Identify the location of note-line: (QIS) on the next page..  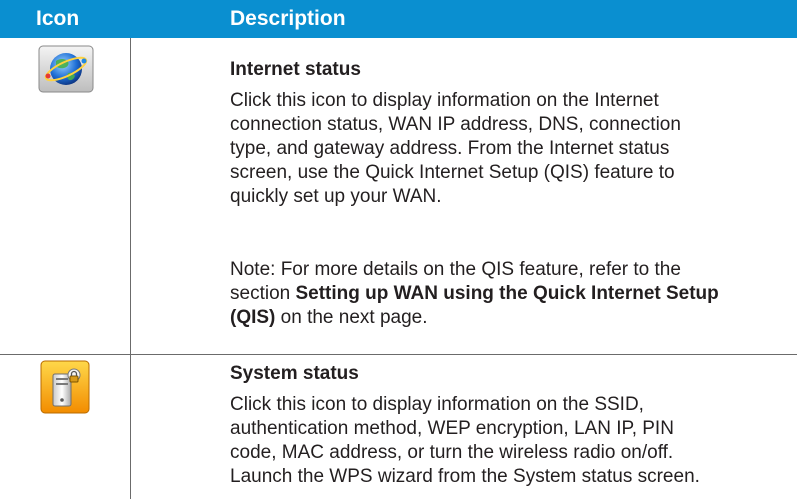
(510, 318).